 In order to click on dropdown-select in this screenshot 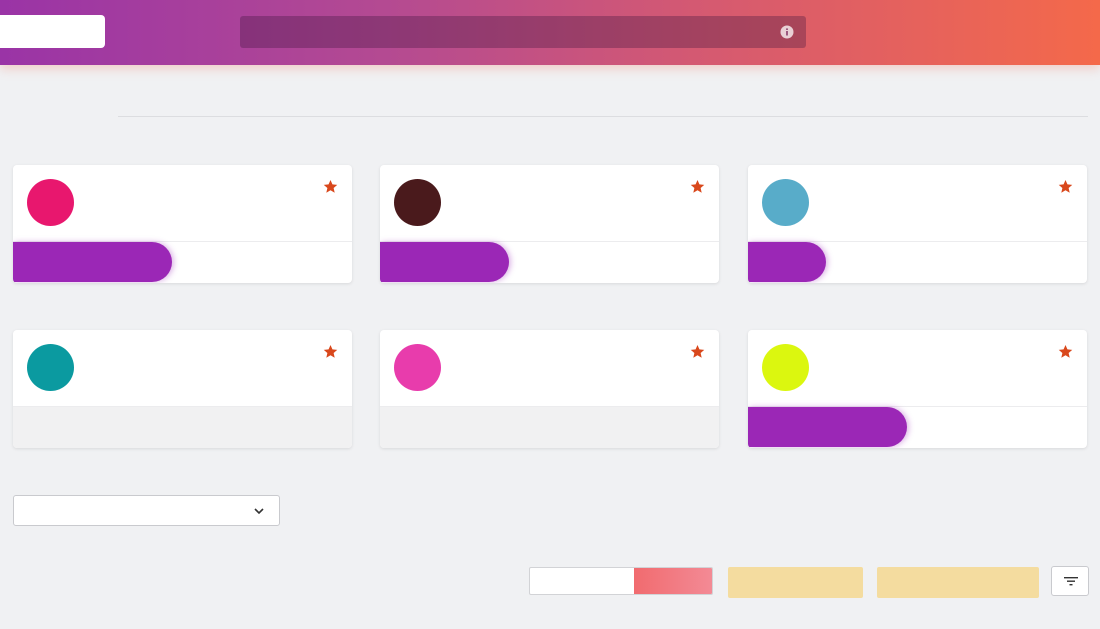, I will do `click(146, 510)`.